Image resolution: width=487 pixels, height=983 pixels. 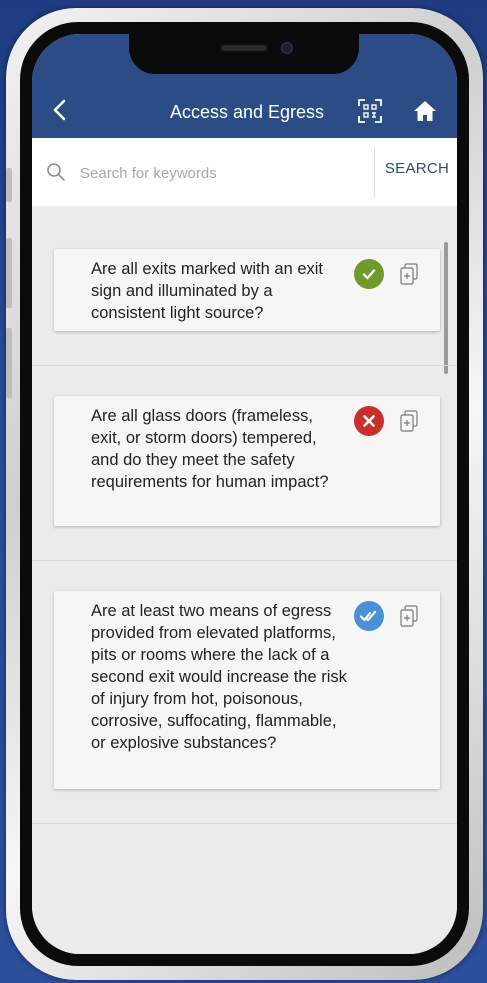 What do you see at coordinates (374, 173) in the screenshot?
I see `search-divider` at bounding box center [374, 173].